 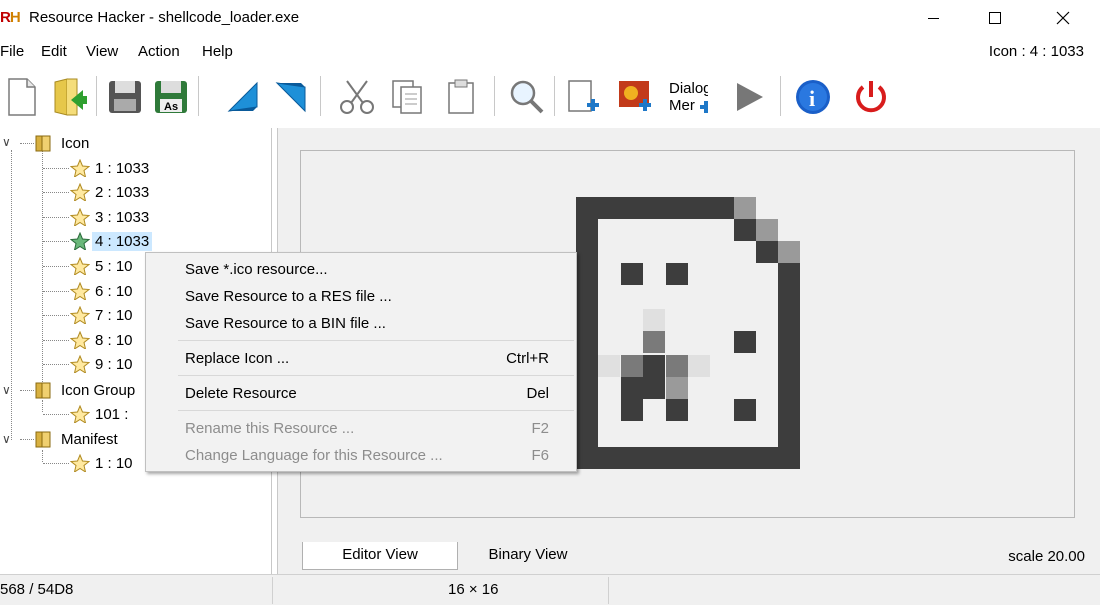 I want to click on info-icon: i, so click(x=813, y=97).